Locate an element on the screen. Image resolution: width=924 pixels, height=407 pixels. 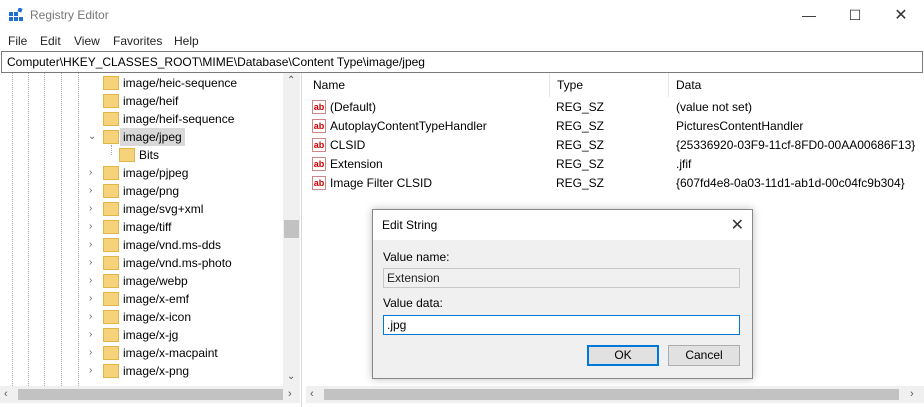
tree-item: › image/webp is located at coordinates (141, 281).